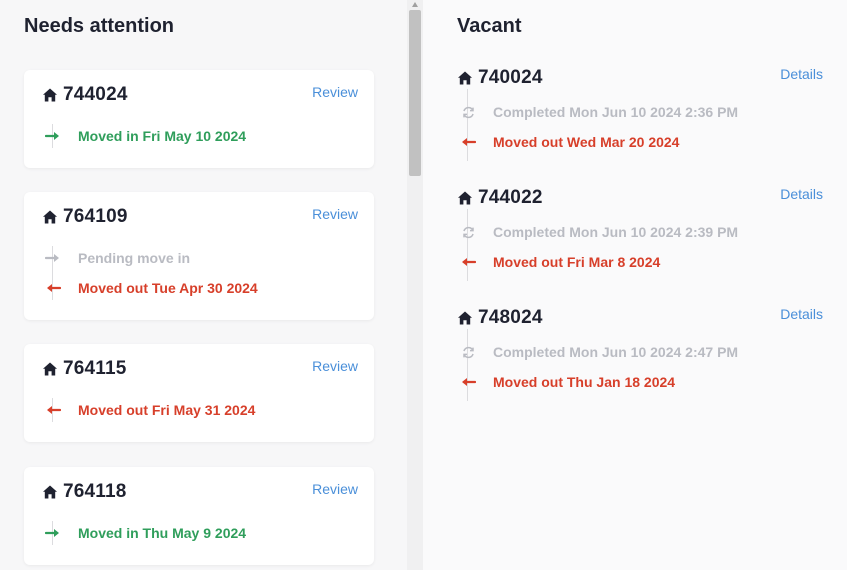 Image resolution: width=847 pixels, height=570 pixels. I want to click on unit-number: 764115, so click(95, 368).